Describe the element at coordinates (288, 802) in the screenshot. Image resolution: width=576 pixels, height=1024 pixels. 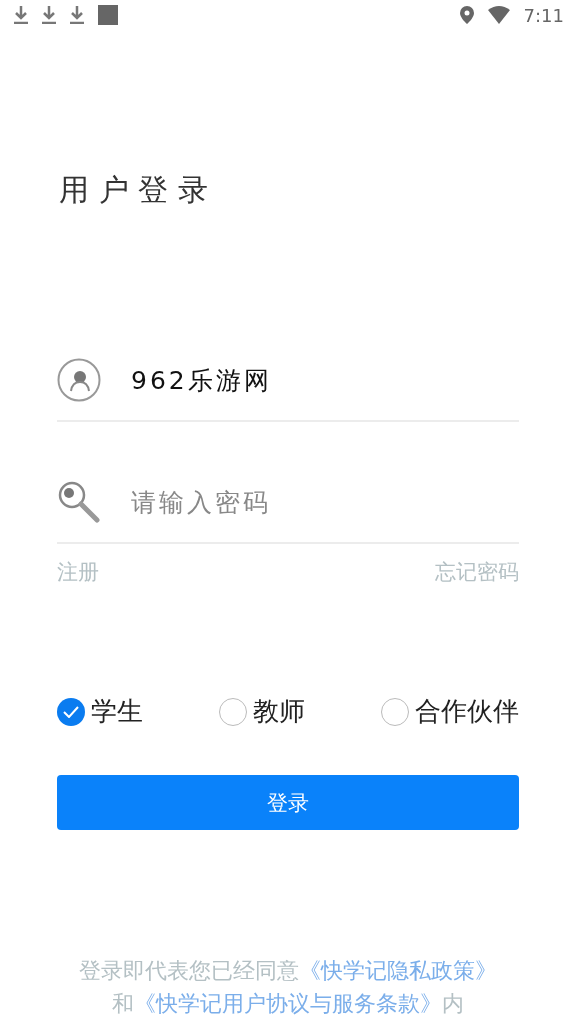
I see `login-button: 登录` at that location.